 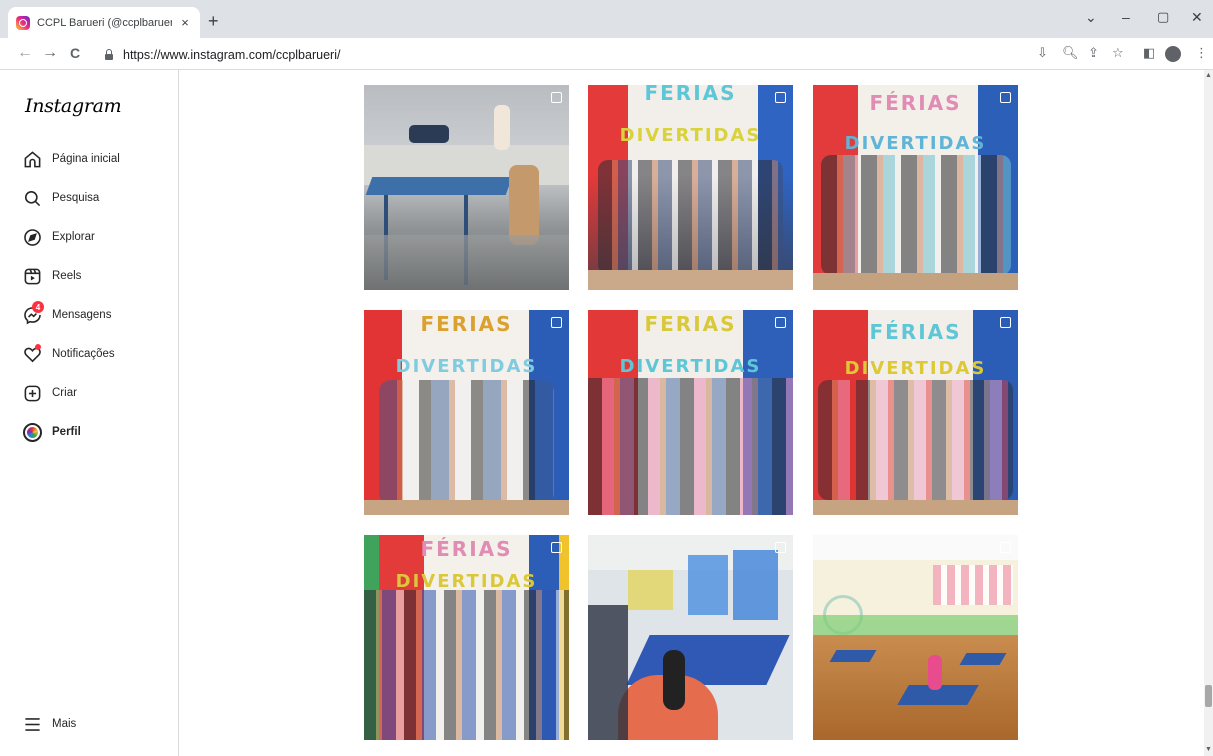 What do you see at coordinates (32, 354) in the screenshot?
I see `heart-icon` at bounding box center [32, 354].